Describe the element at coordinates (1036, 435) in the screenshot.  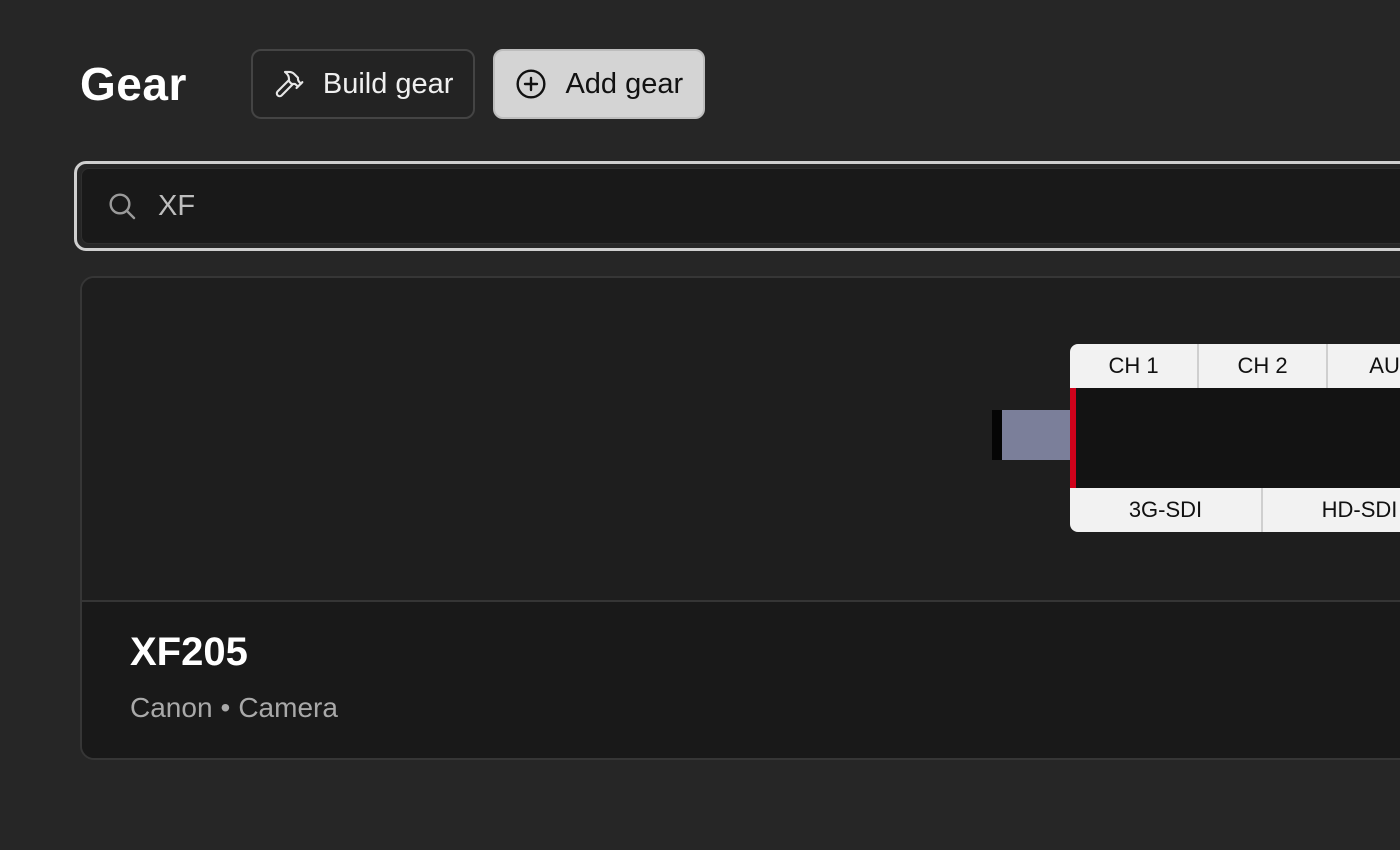
I see `connector` at that location.